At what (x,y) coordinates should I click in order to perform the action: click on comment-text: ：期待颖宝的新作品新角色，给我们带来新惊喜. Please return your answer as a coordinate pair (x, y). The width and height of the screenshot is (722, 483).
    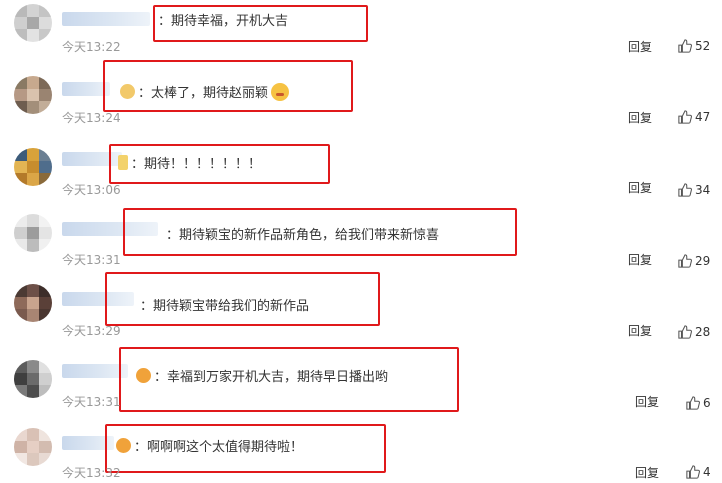
    Looking at the image, I should click on (302, 233).